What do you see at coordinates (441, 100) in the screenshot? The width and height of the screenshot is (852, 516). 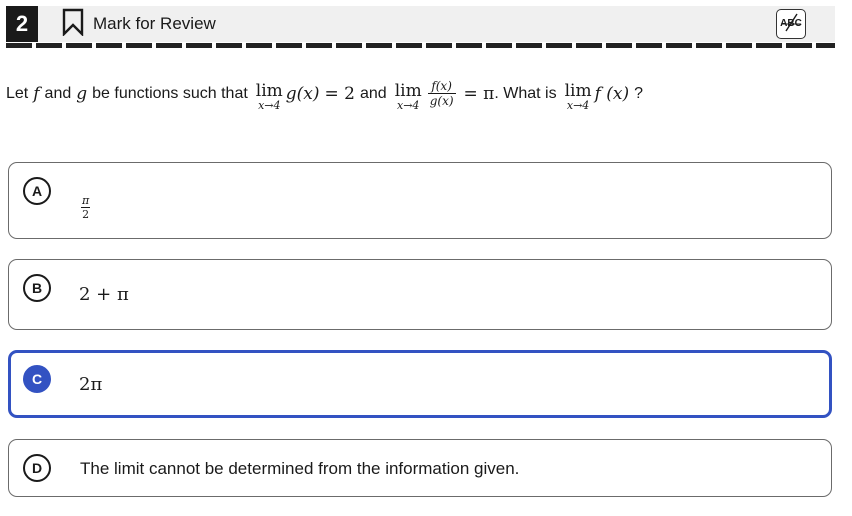 I see `fraction-denominator: g(x)` at bounding box center [441, 100].